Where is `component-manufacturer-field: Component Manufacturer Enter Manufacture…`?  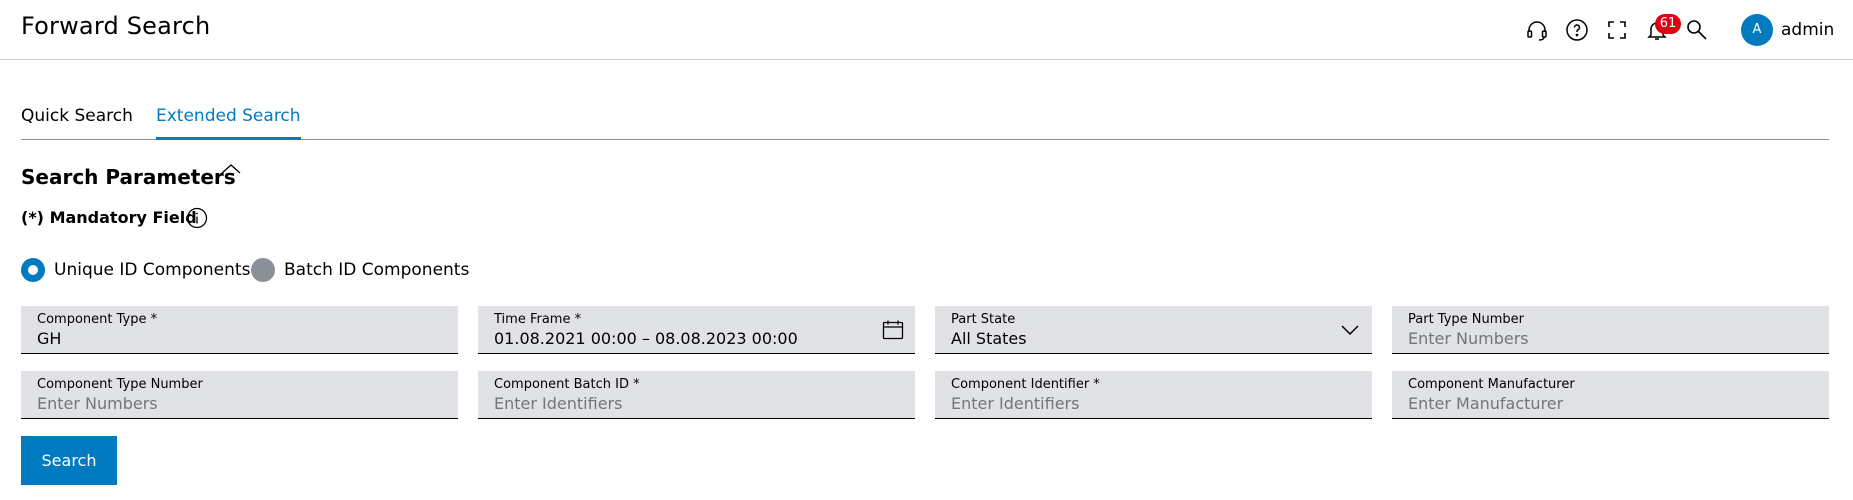
component-manufacturer-field: Component Manufacturer Enter Manufacture… is located at coordinates (1610, 395).